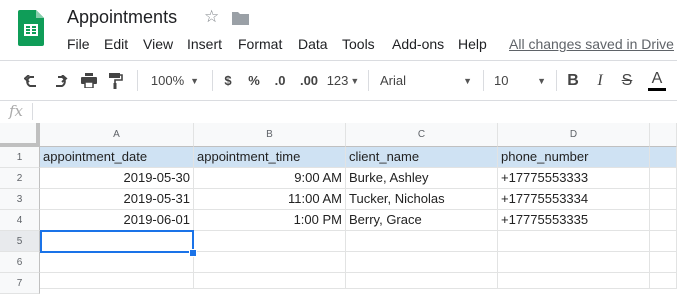  I want to click on formula-divider, so click(32, 111).